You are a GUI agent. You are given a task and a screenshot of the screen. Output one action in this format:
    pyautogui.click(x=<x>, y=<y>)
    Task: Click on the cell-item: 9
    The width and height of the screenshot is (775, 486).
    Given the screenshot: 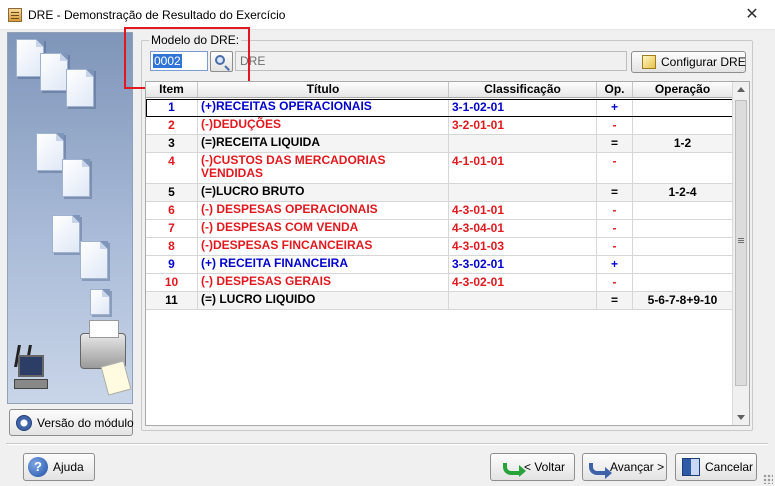 What is the action you would take?
    pyautogui.click(x=172, y=264)
    